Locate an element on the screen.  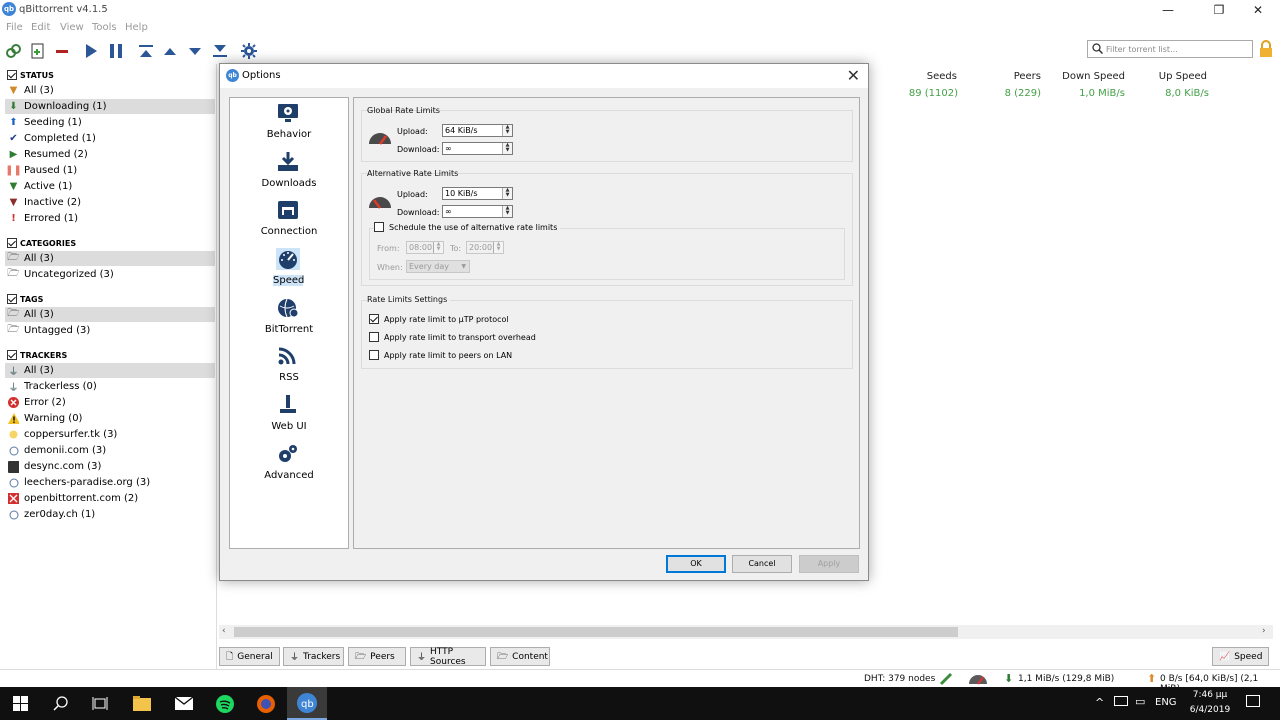
notifications-icon is located at coordinates (1253, 701).